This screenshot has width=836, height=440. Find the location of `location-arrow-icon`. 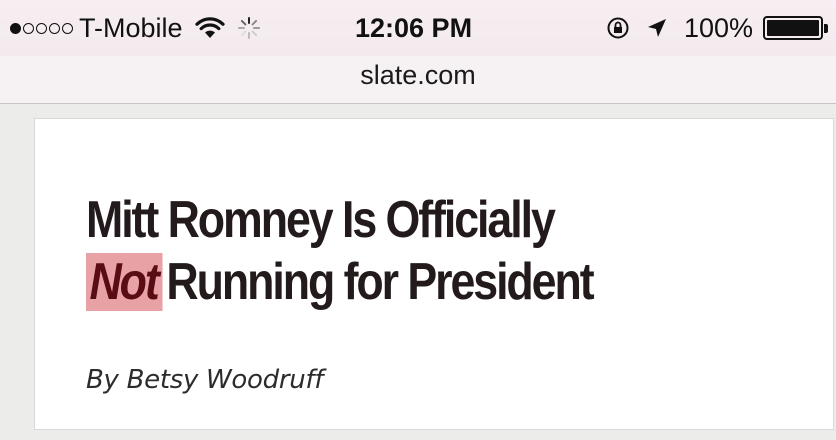

location-arrow-icon is located at coordinates (657, 28).